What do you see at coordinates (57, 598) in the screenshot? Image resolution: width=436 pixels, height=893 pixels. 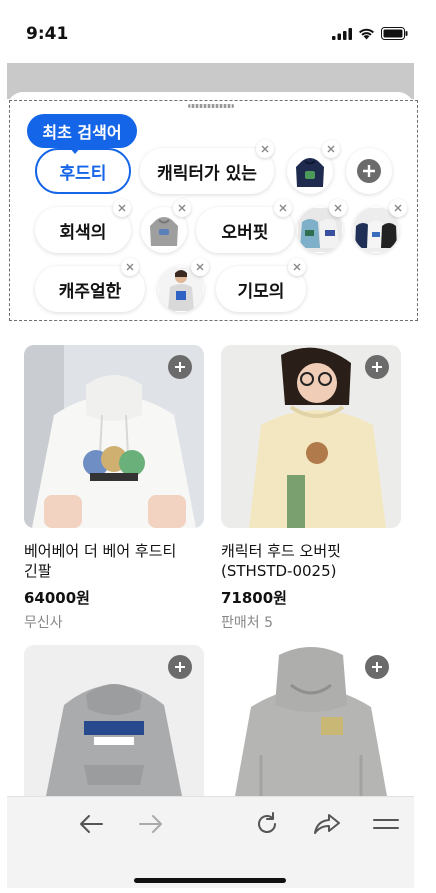 I see `product-price-1: 64000원` at bounding box center [57, 598].